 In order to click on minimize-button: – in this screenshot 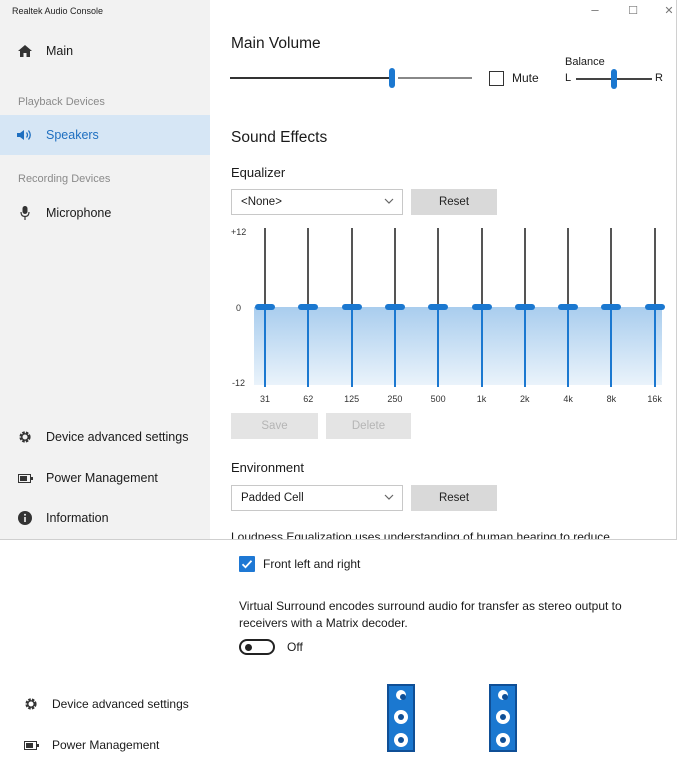, I will do `click(595, 9)`.